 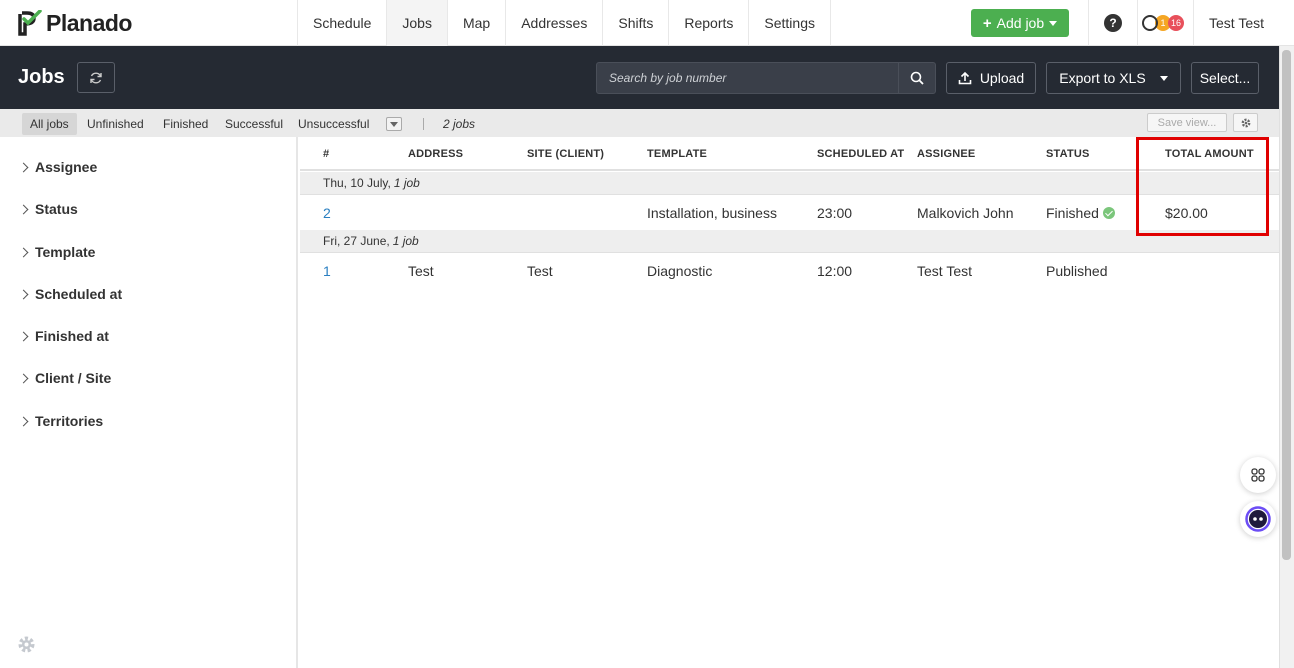 What do you see at coordinates (333, 124) in the screenshot?
I see `tab-unsuccessful: Unsuccessful` at bounding box center [333, 124].